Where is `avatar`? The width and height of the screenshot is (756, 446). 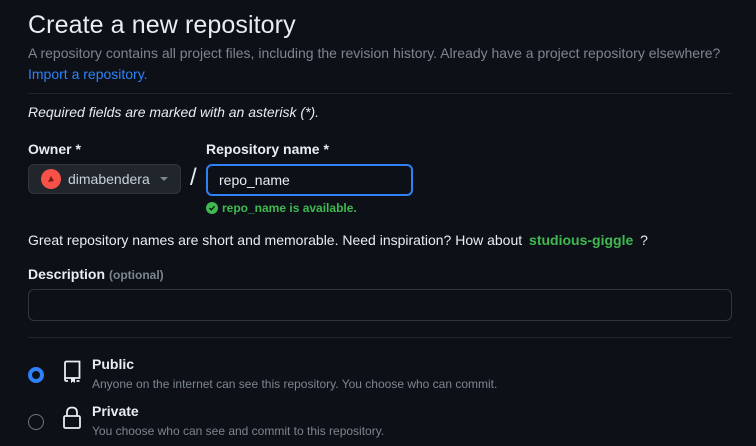
avatar is located at coordinates (51, 179).